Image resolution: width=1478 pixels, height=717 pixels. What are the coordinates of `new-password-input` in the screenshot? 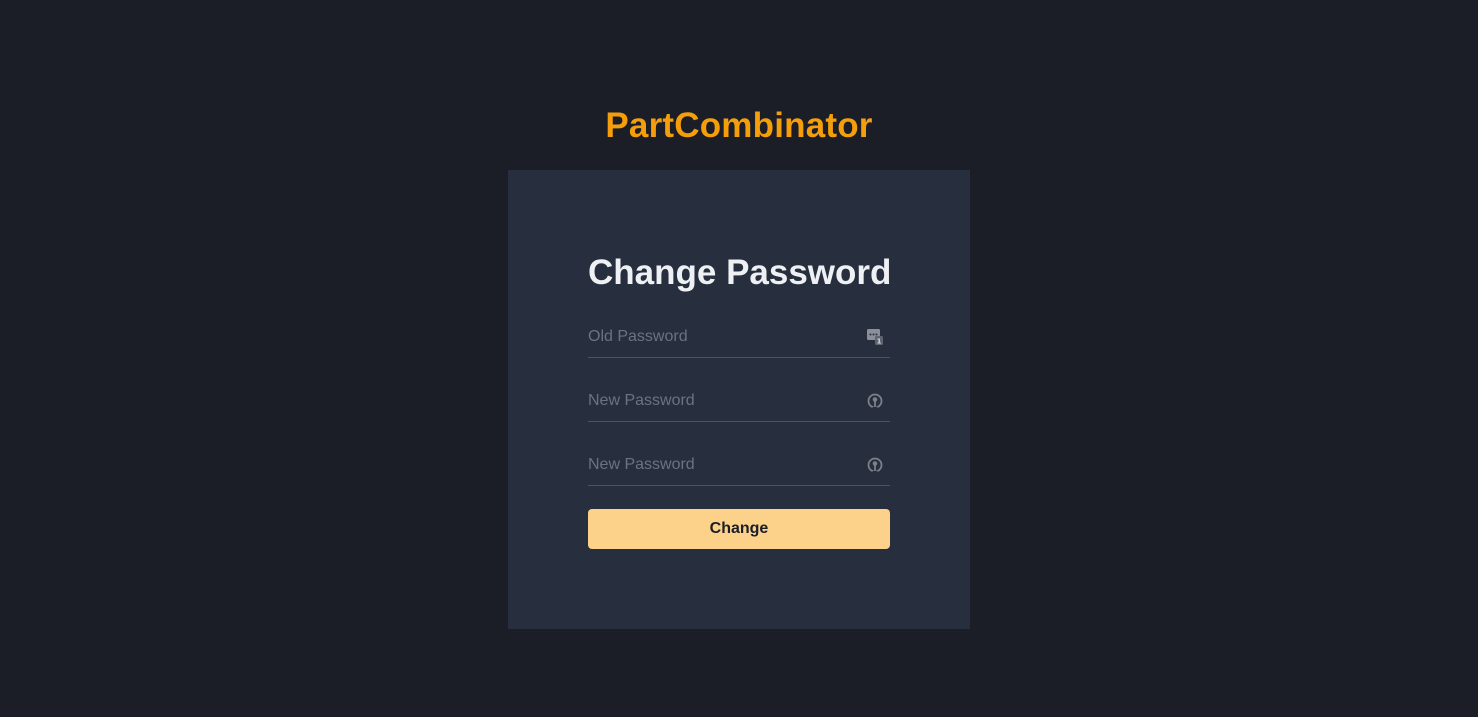 It's located at (723, 401).